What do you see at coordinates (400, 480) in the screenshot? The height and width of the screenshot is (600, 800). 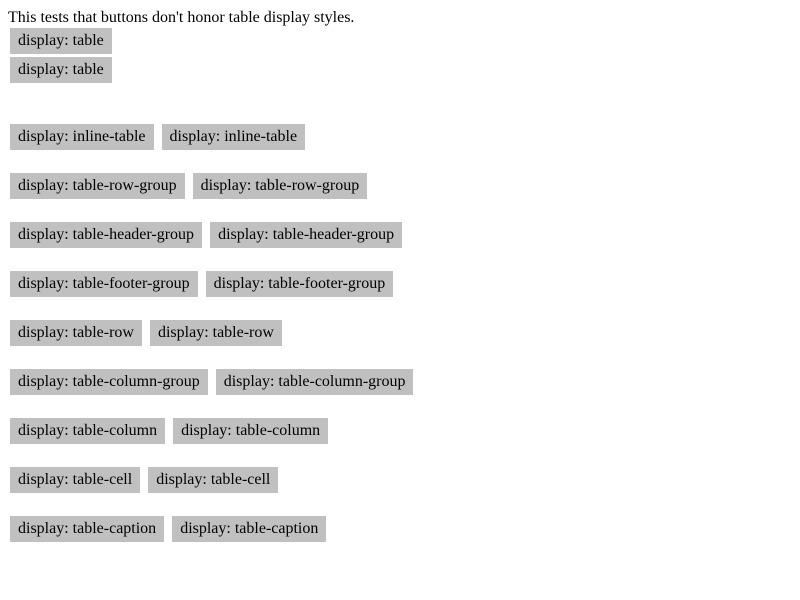 I see `button-row-table-cell: display: table-cell display: table-cell` at bounding box center [400, 480].